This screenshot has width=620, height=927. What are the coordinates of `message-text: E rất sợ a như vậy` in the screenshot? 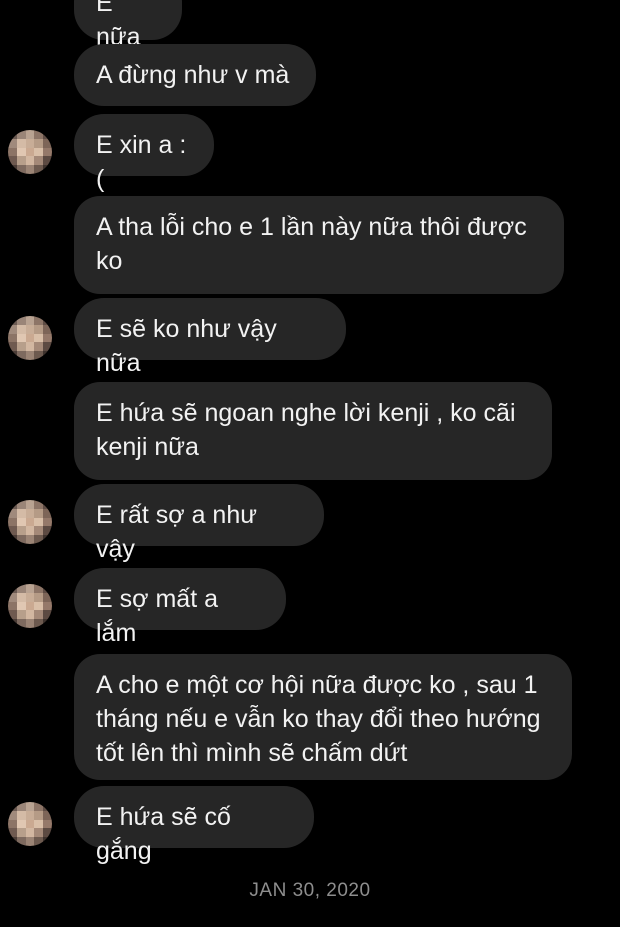 It's located at (176, 532).